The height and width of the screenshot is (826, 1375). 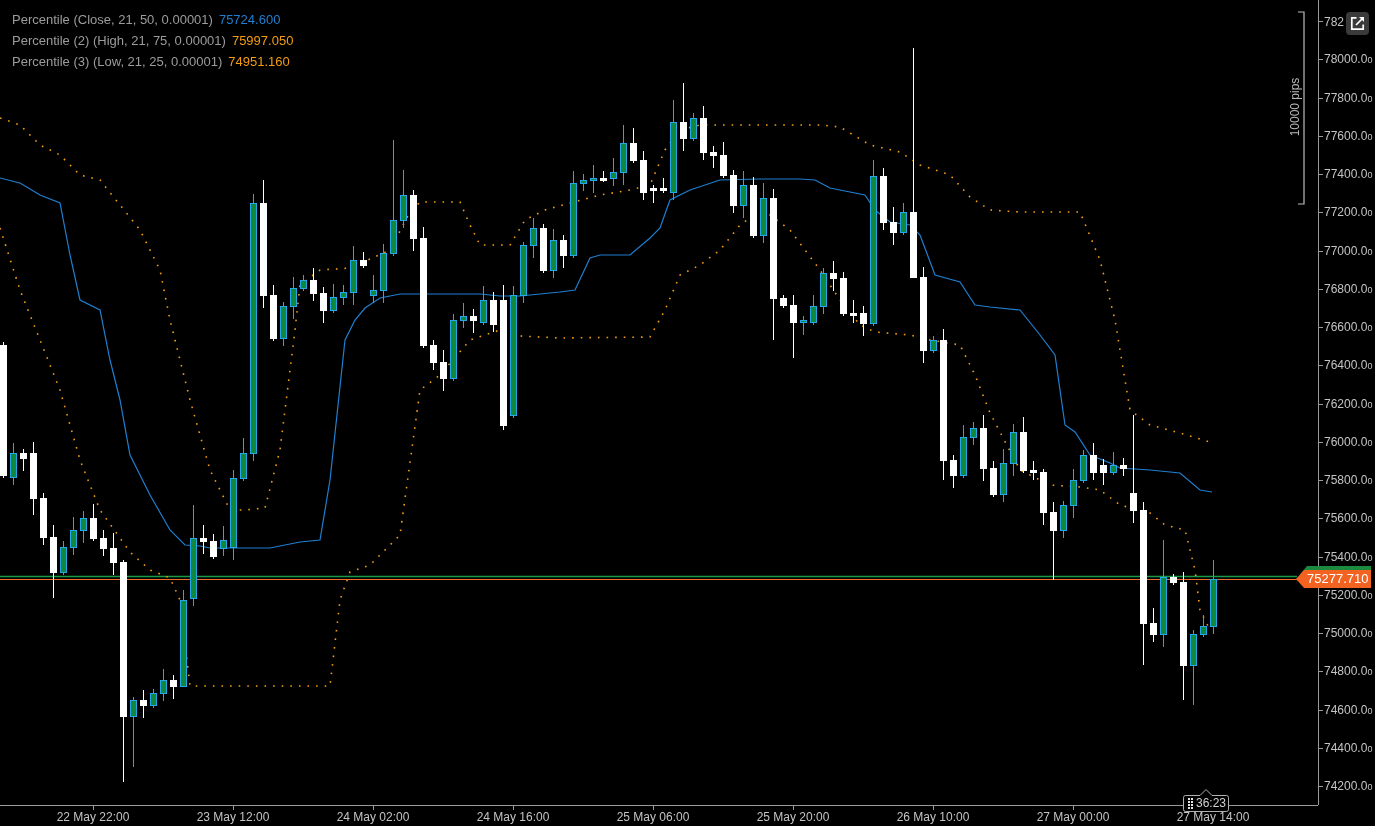 I want to click on time-axis-label: 27 May 00:00, so click(x=1073, y=817).